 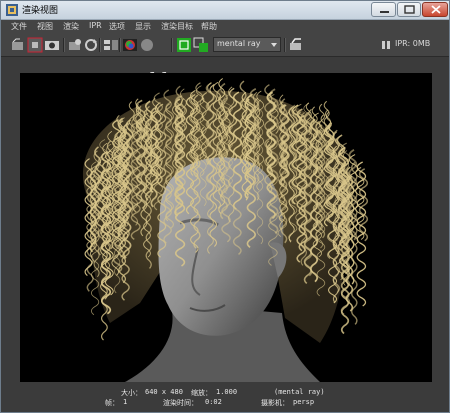 I want to click on region-toggle-icon, so click(x=184, y=45).